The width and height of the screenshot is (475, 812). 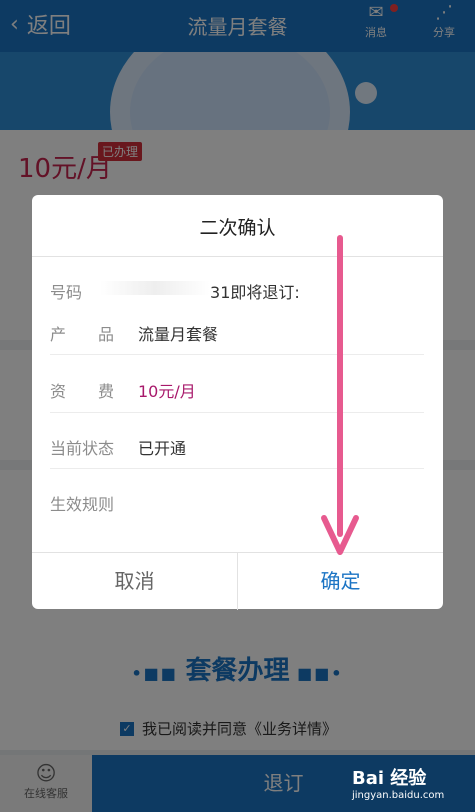 What do you see at coordinates (178, 334) in the screenshot?
I see `product-value: 流量月套餐` at bounding box center [178, 334].